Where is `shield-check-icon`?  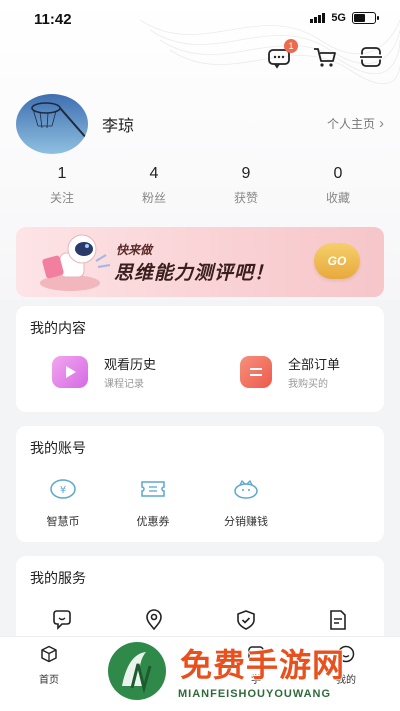 shield-check-icon is located at coordinates (246, 620).